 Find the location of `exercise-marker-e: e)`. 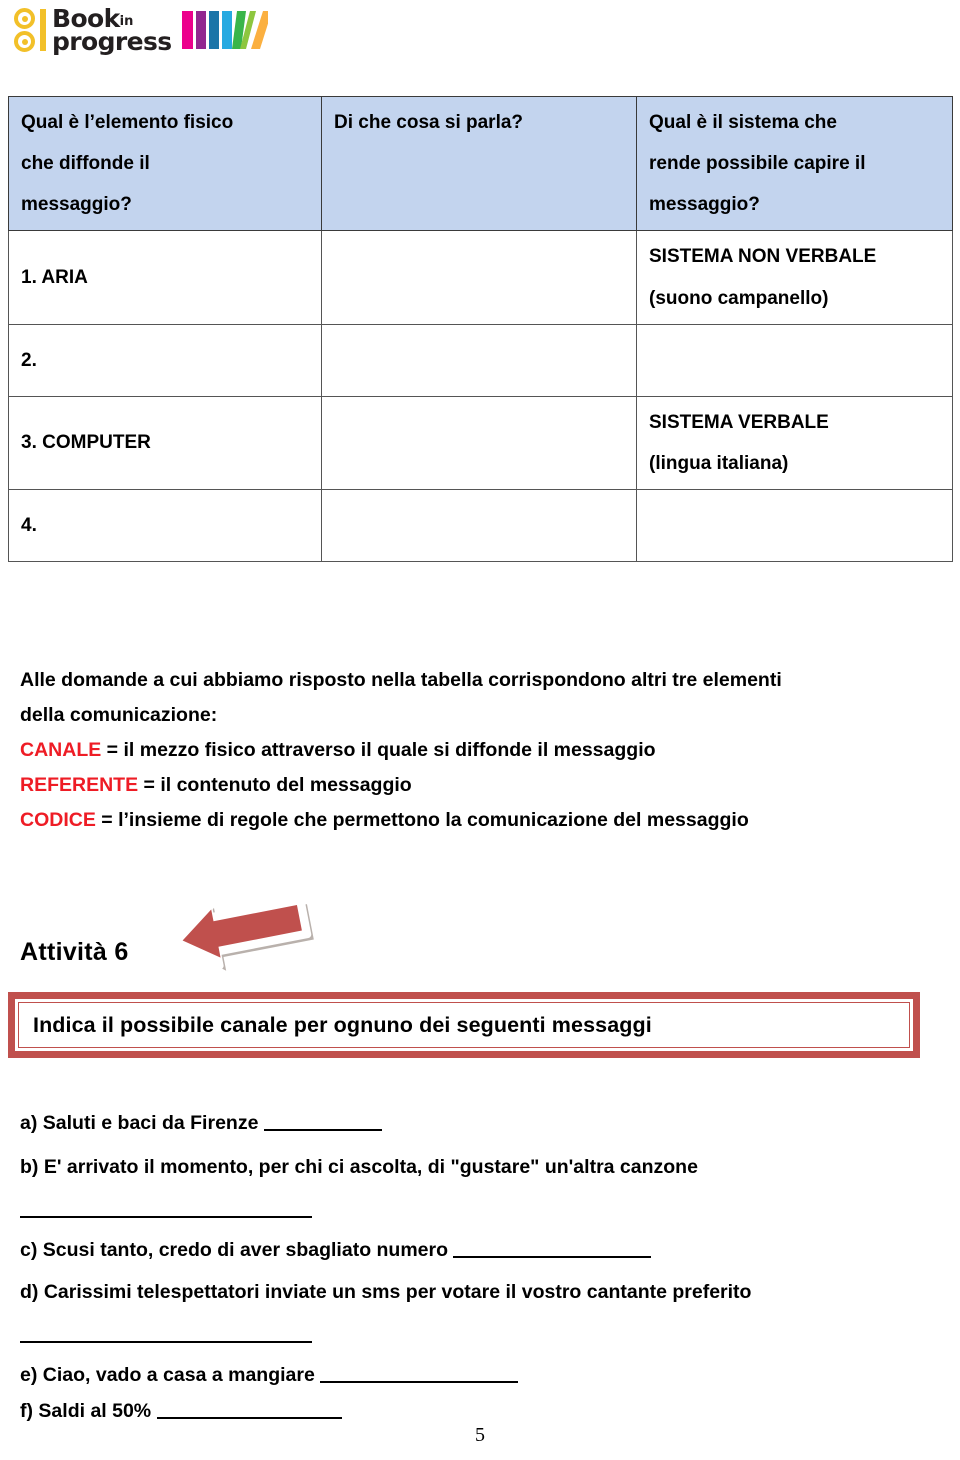

exercise-marker-e: e) is located at coordinates (29, 1375).